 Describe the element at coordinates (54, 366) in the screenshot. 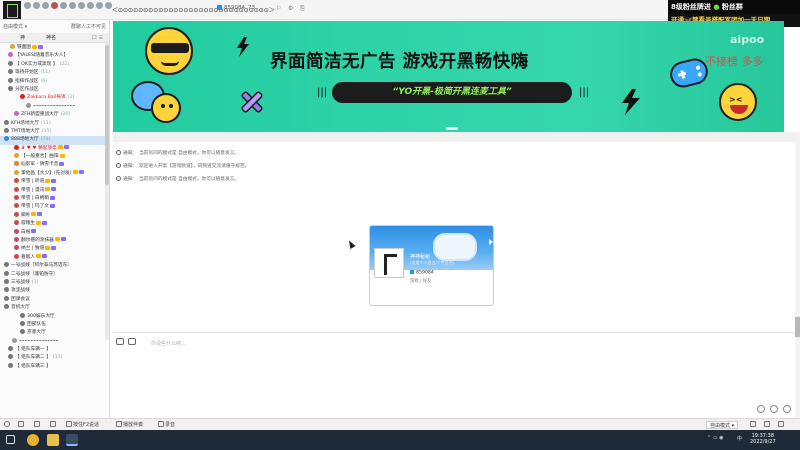

I see `channel-tree-item: 【 组队车辆三 】` at that location.